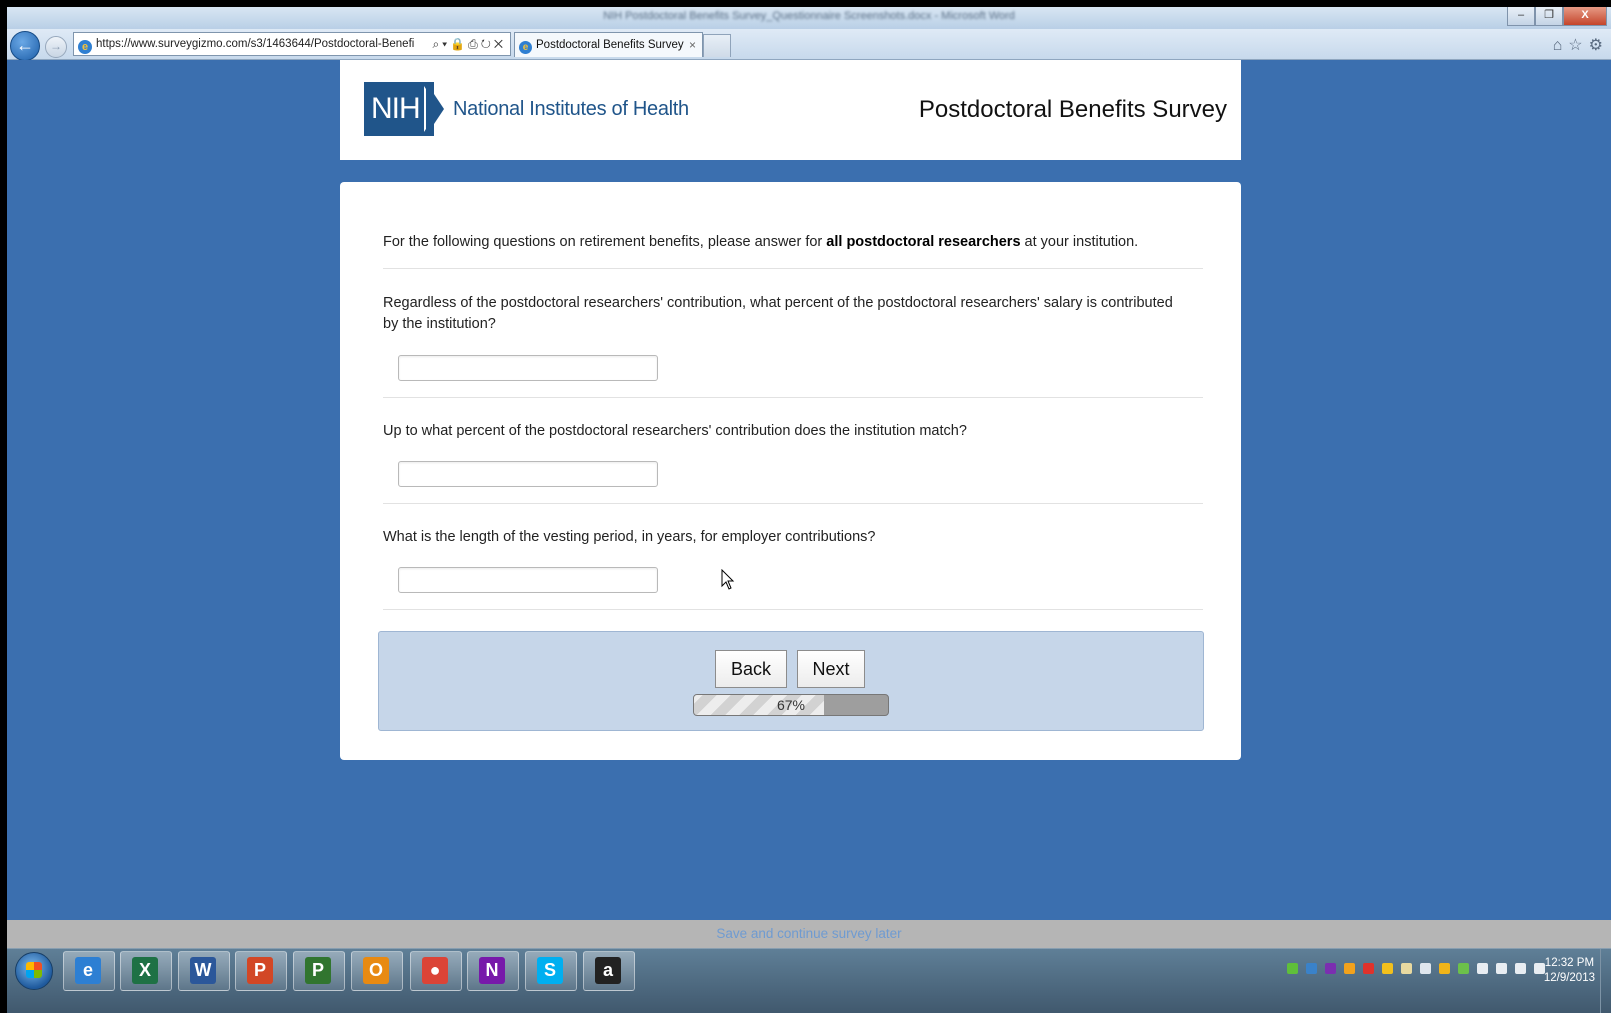 The width and height of the screenshot is (1611, 1013). I want to click on internet-explorer-icon: e, so click(88, 970).